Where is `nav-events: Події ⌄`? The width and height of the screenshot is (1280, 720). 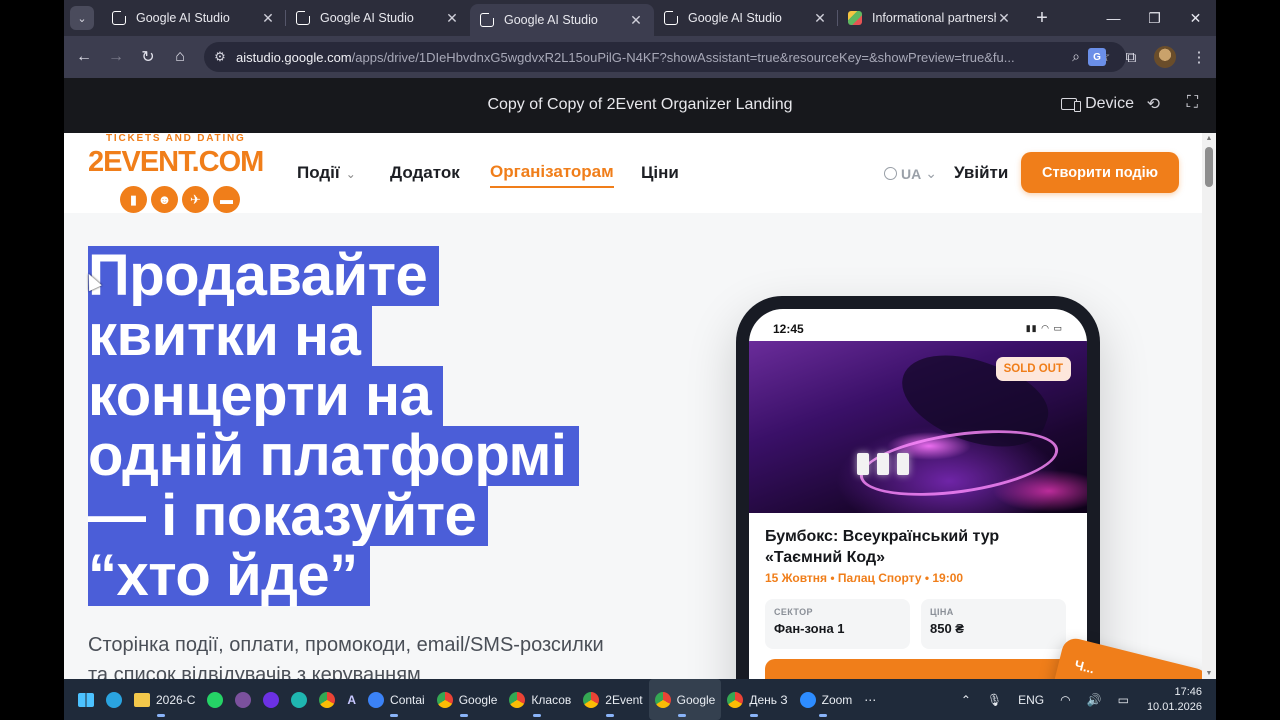
nav-events: Події ⌄ is located at coordinates (326, 173).